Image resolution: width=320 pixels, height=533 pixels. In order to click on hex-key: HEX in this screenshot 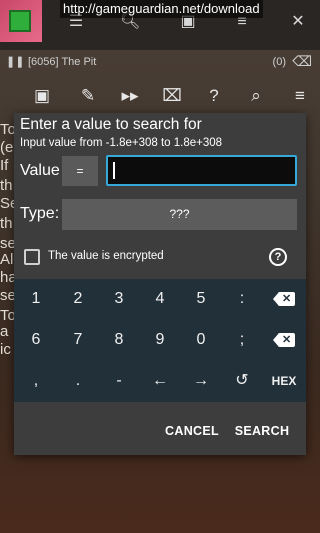, I will do `click(284, 381)`.